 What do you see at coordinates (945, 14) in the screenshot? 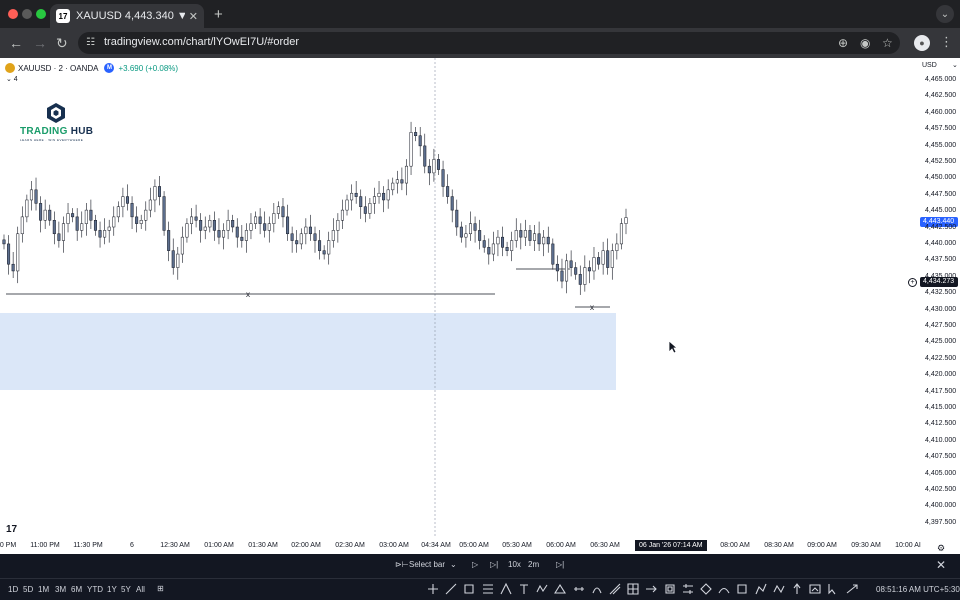
I see `tab-search-chevron-icon: ⌄` at bounding box center [945, 14].